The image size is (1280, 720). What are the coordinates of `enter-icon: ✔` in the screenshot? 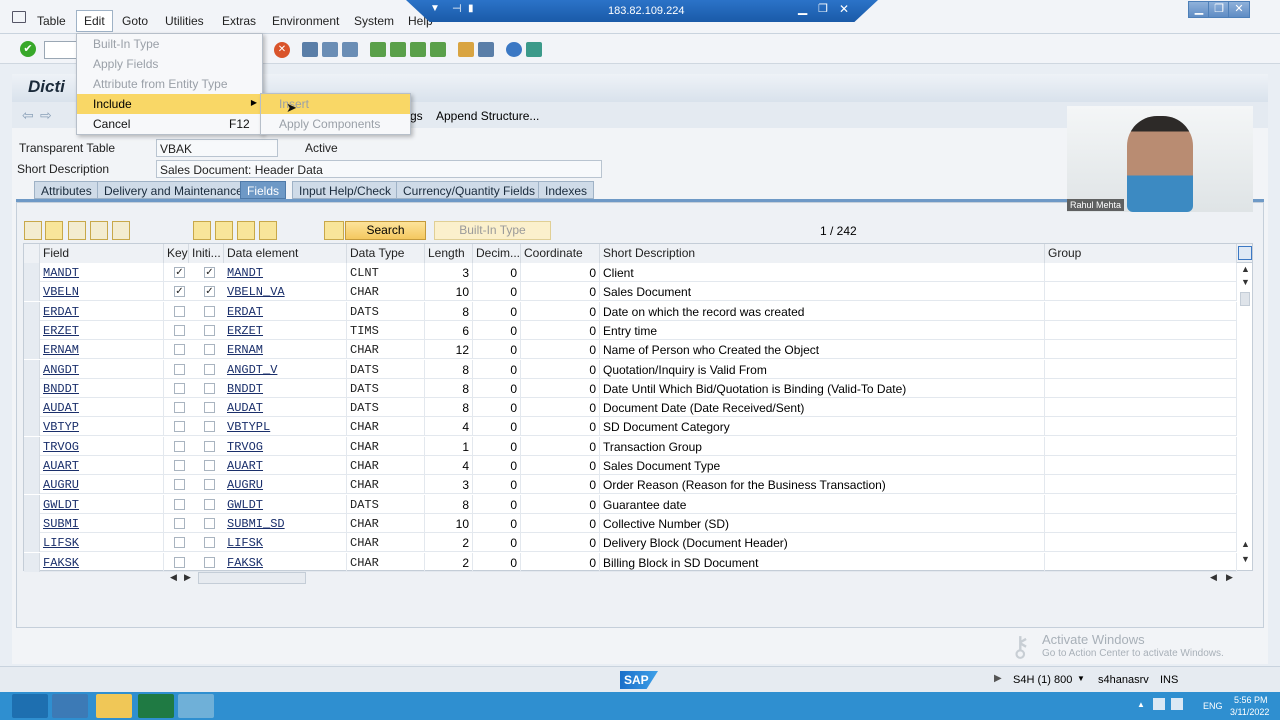 It's located at (28, 49).